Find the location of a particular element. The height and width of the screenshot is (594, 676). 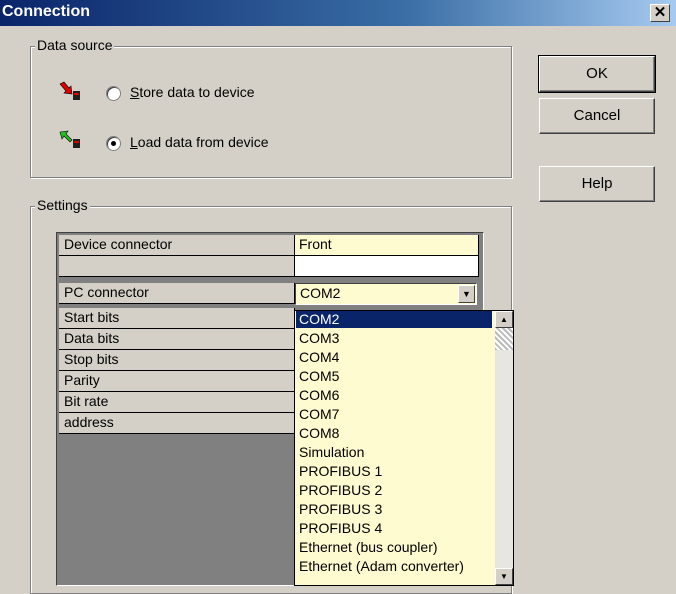

setting-value is located at coordinates (387, 266).